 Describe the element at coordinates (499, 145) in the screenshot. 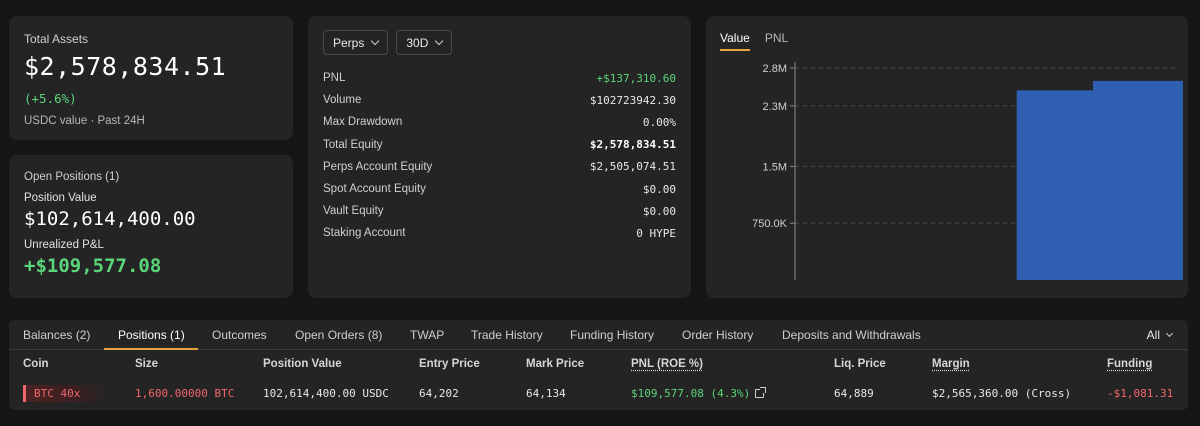

I see `stat-row: Total Equity $2,578,834.51` at that location.